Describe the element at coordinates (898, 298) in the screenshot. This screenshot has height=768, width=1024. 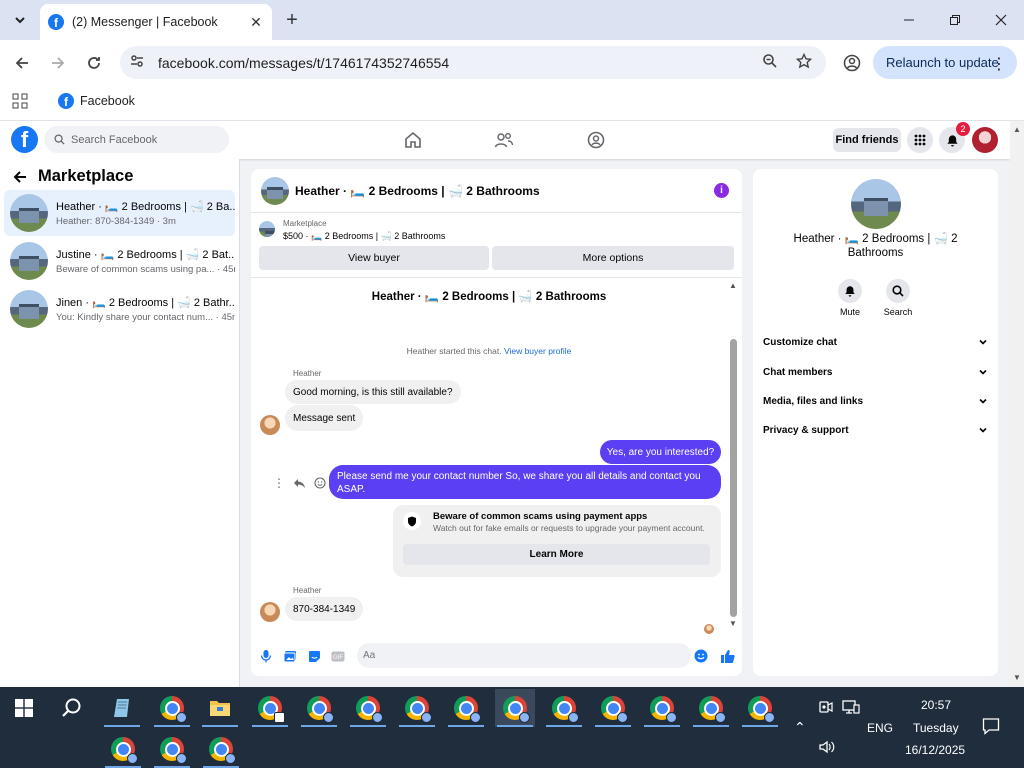
I see `search-in-conversation-button: Search` at that location.